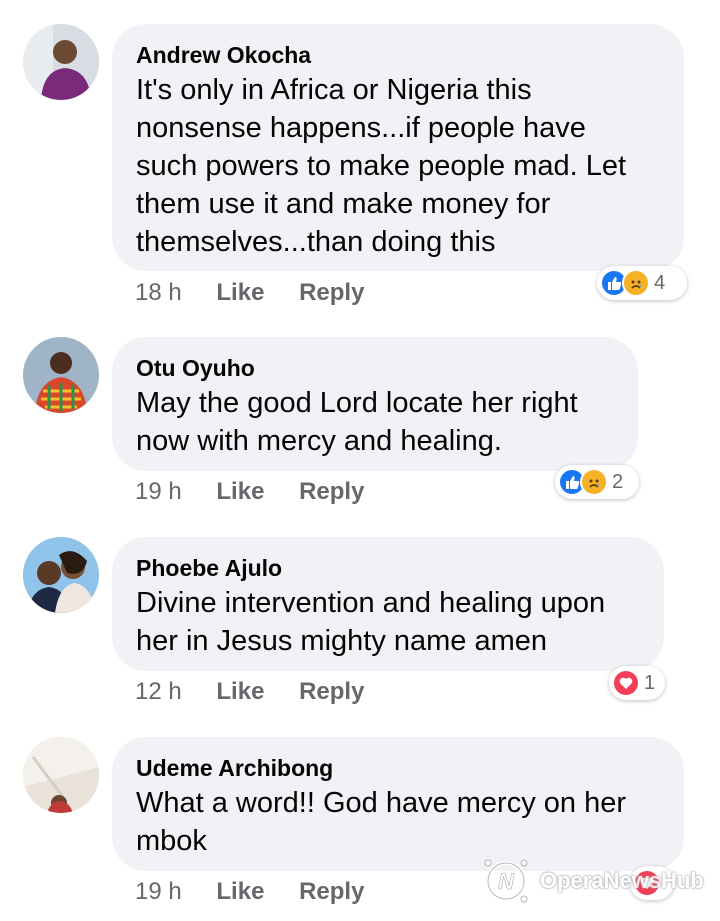 Image resolution: width=720 pixels, height=921 pixels. What do you see at coordinates (375, 368) in the screenshot?
I see `comment-author: Otu Oyuho` at bounding box center [375, 368].